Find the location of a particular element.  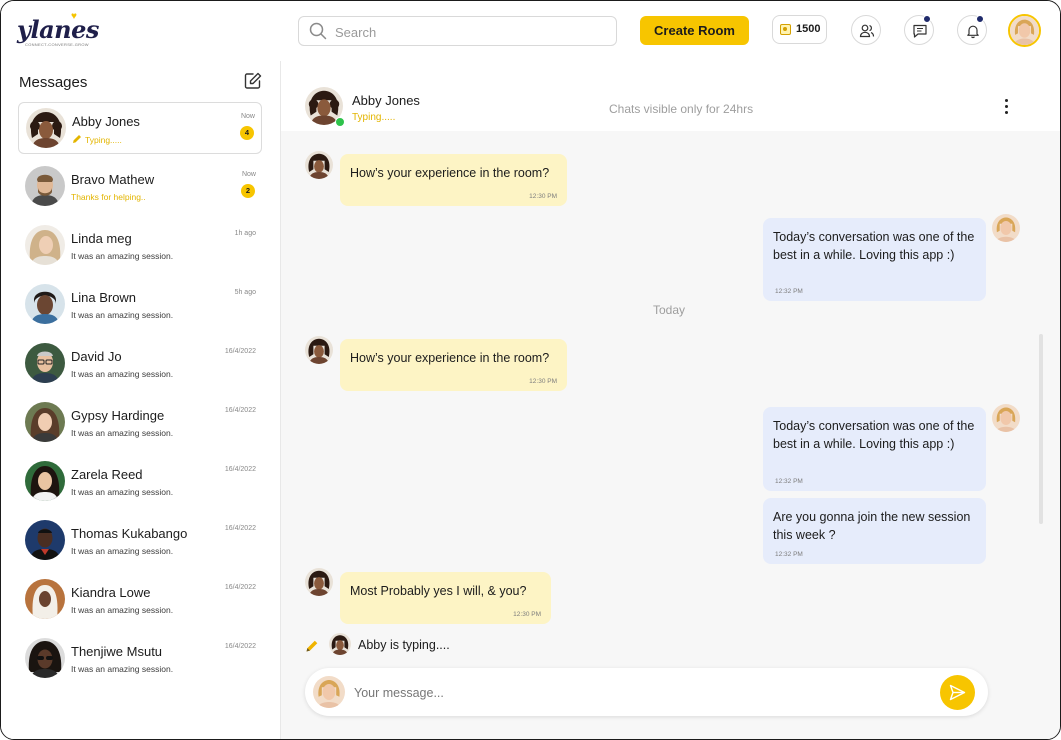

send-button is located at coordinates (957, 692).